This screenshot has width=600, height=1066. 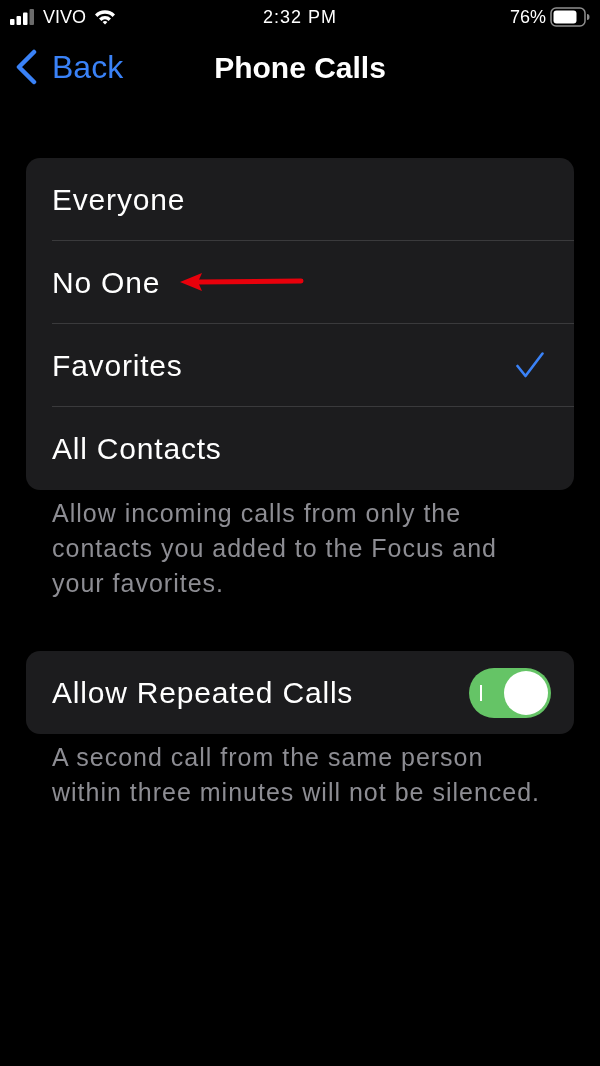 What do you see at coordinates (203, 693) in the screenshot?
I see `toggle-label: Allow Repeated Calls` at bounding box center [203, 693].